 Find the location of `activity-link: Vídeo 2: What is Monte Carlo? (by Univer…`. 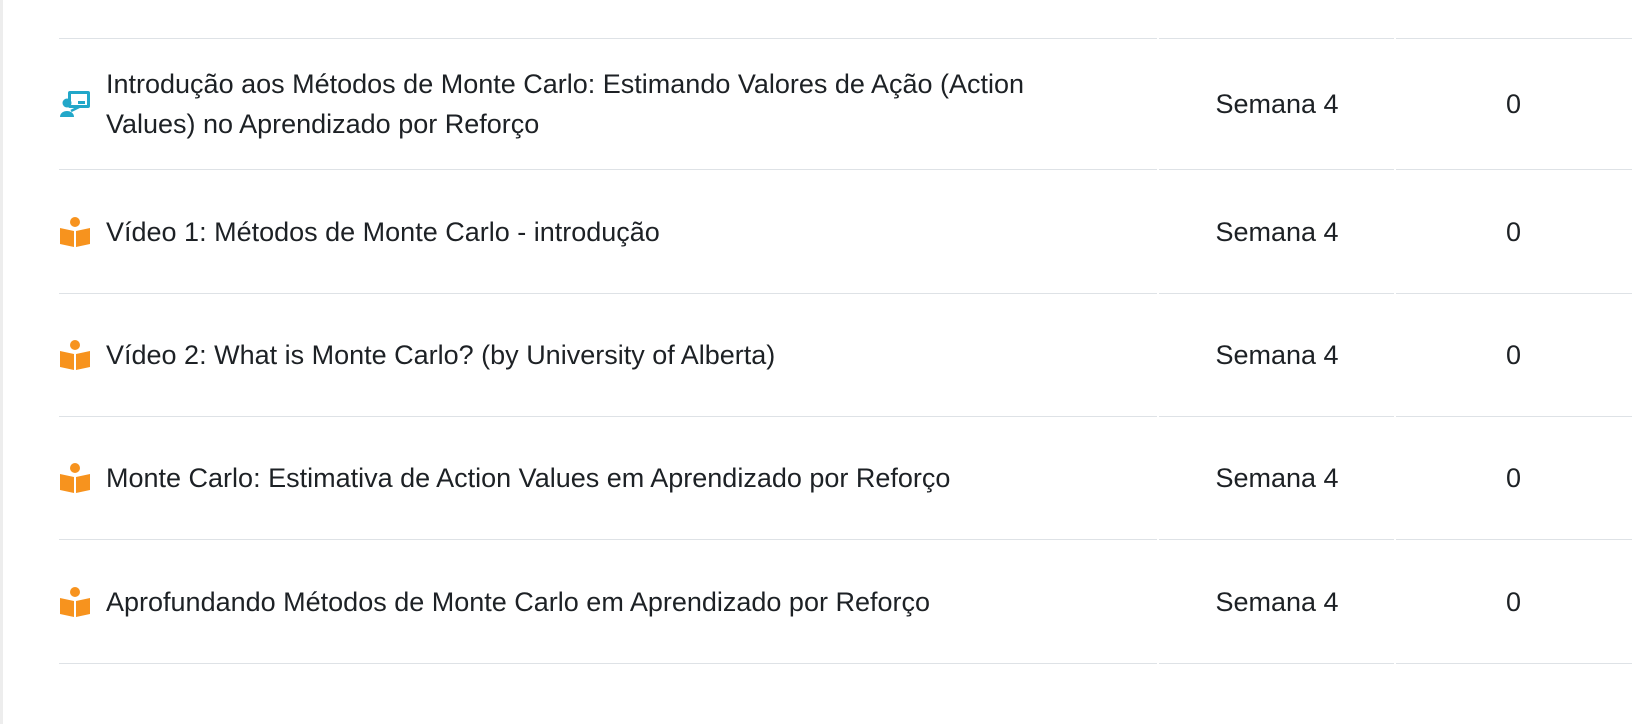

activity-link: Vídeo 2: What is Monte Carlo? (by Univer… is located at coordinates (440, 355).